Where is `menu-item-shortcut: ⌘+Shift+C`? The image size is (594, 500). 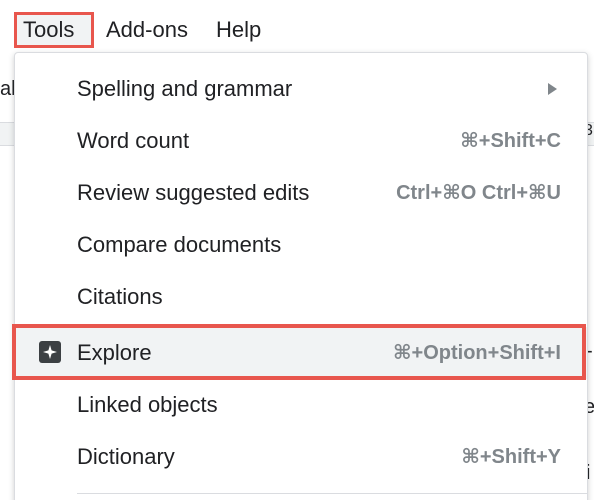
menu-item-shortcut: ⌘+Shift+C is located at coordinates (510, 141).